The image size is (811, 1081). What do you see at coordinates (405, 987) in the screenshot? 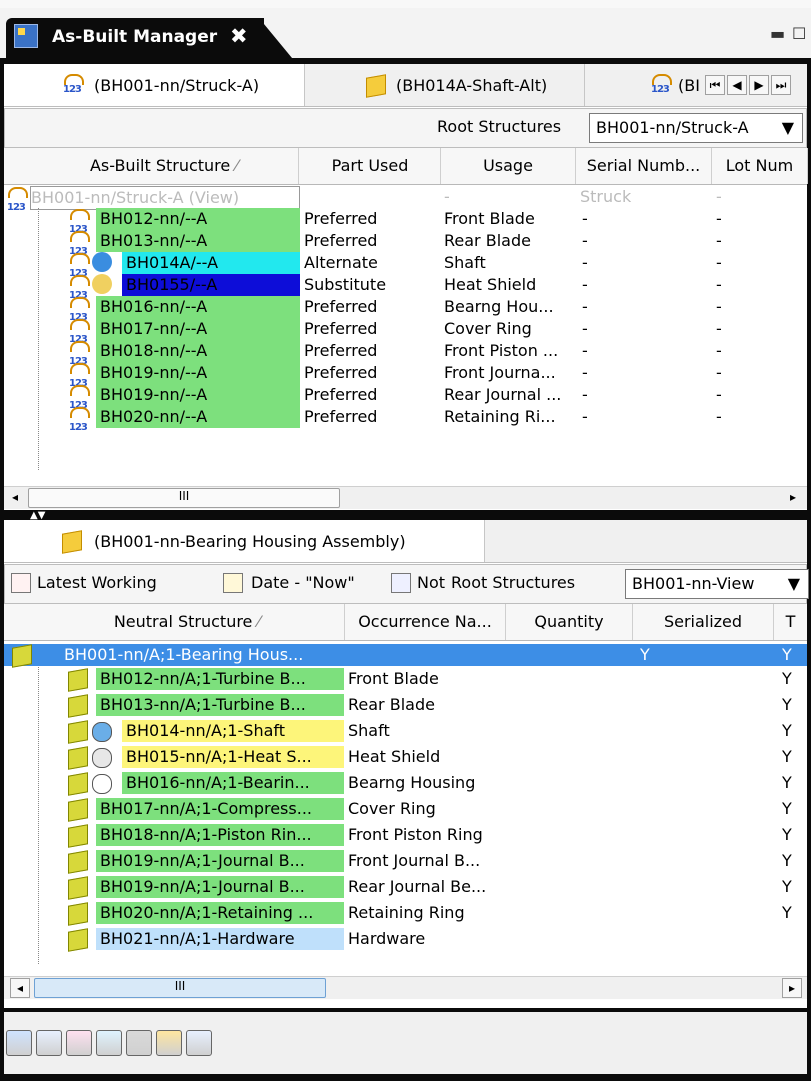
I see `bottom-horizontal-scrollbar: ◂ III ▸` at bounding box center [405, 987].